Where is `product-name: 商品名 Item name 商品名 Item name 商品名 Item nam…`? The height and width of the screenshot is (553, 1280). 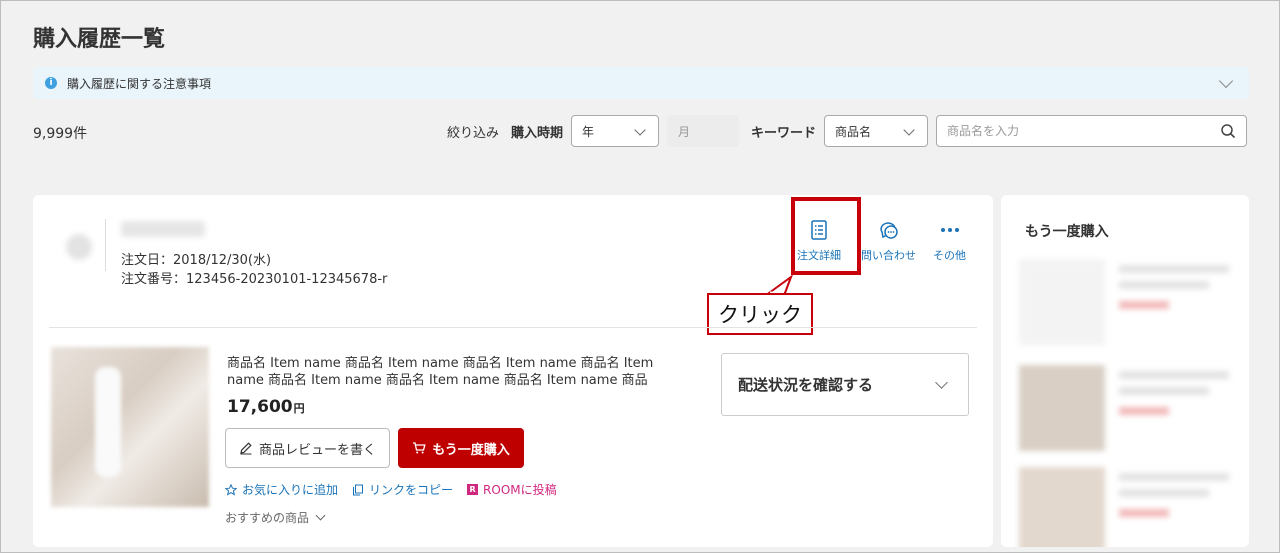
product-name: 商品名 Item name 商品名 Item name 商品名 Item nam… is located at coordinates (447, 372).